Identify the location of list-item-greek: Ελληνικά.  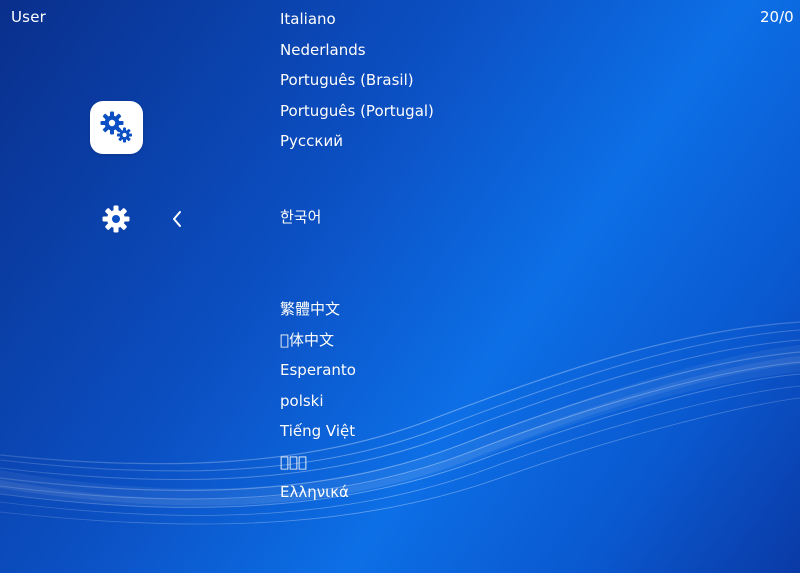
(314, 492).